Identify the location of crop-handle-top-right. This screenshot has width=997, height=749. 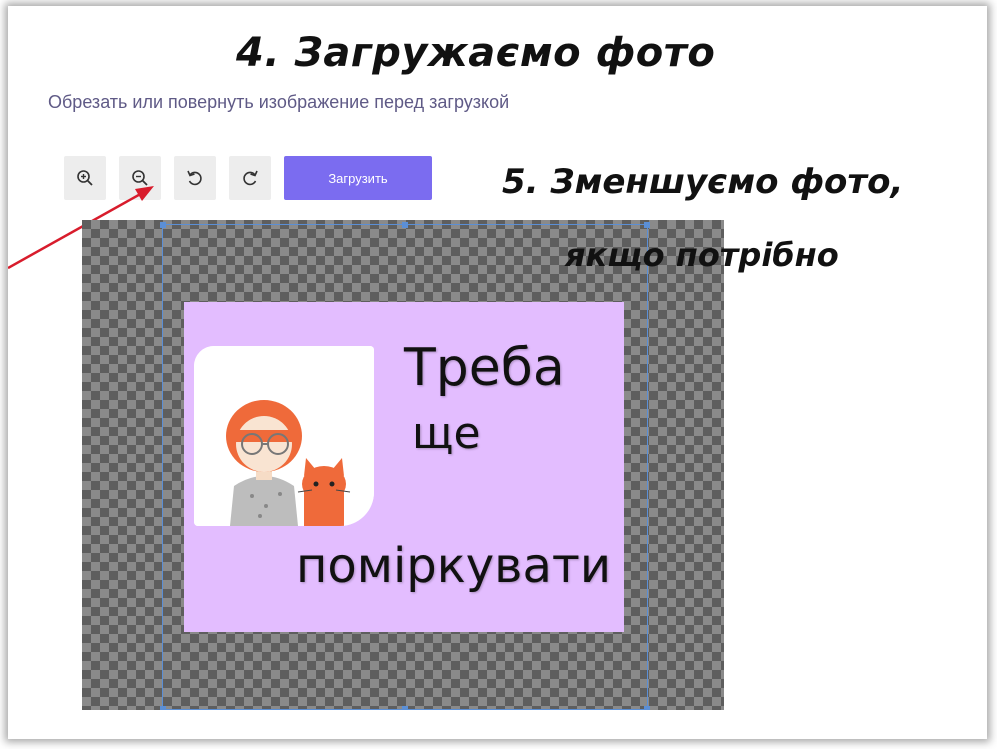
(647, 225).